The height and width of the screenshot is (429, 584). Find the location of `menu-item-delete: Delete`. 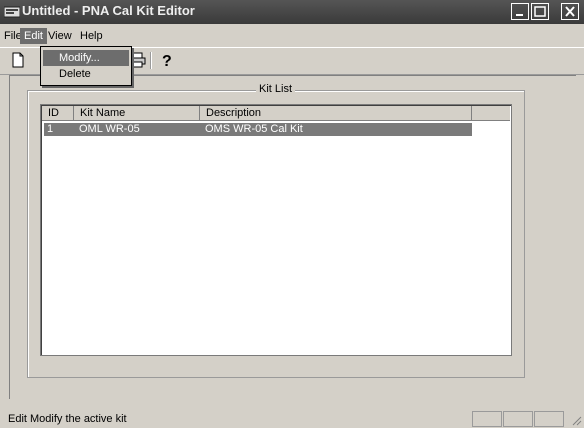

menu-item-delete: Delete is located at coordinates (86, 74).